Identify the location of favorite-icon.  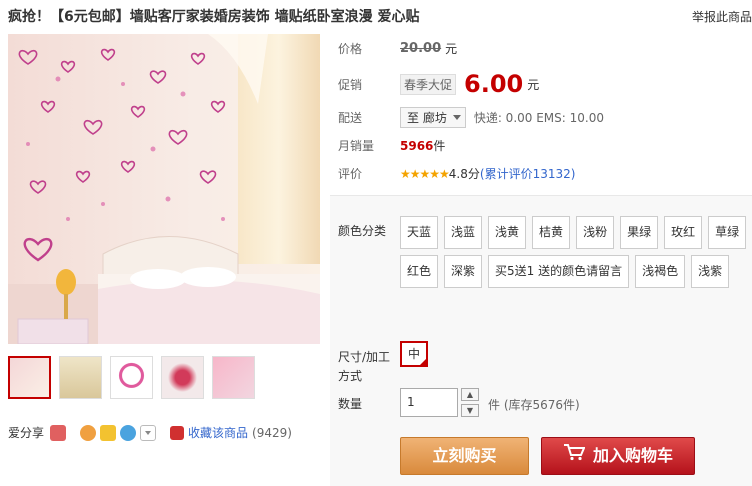
(177, 432).